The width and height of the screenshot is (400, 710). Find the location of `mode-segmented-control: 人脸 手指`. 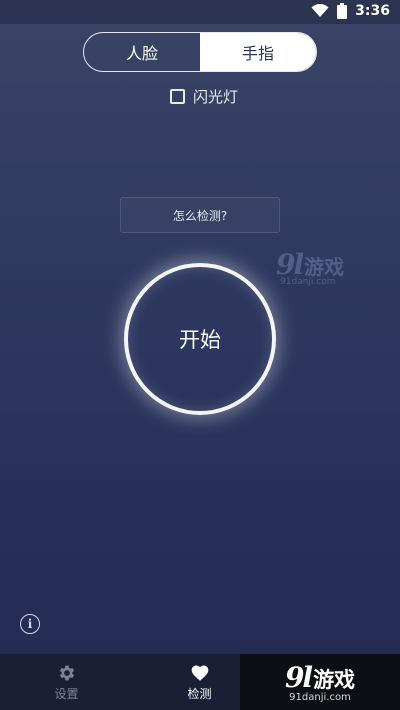

mode-segmented-control: 人脸 手指 is located at coordinates (200, 52).